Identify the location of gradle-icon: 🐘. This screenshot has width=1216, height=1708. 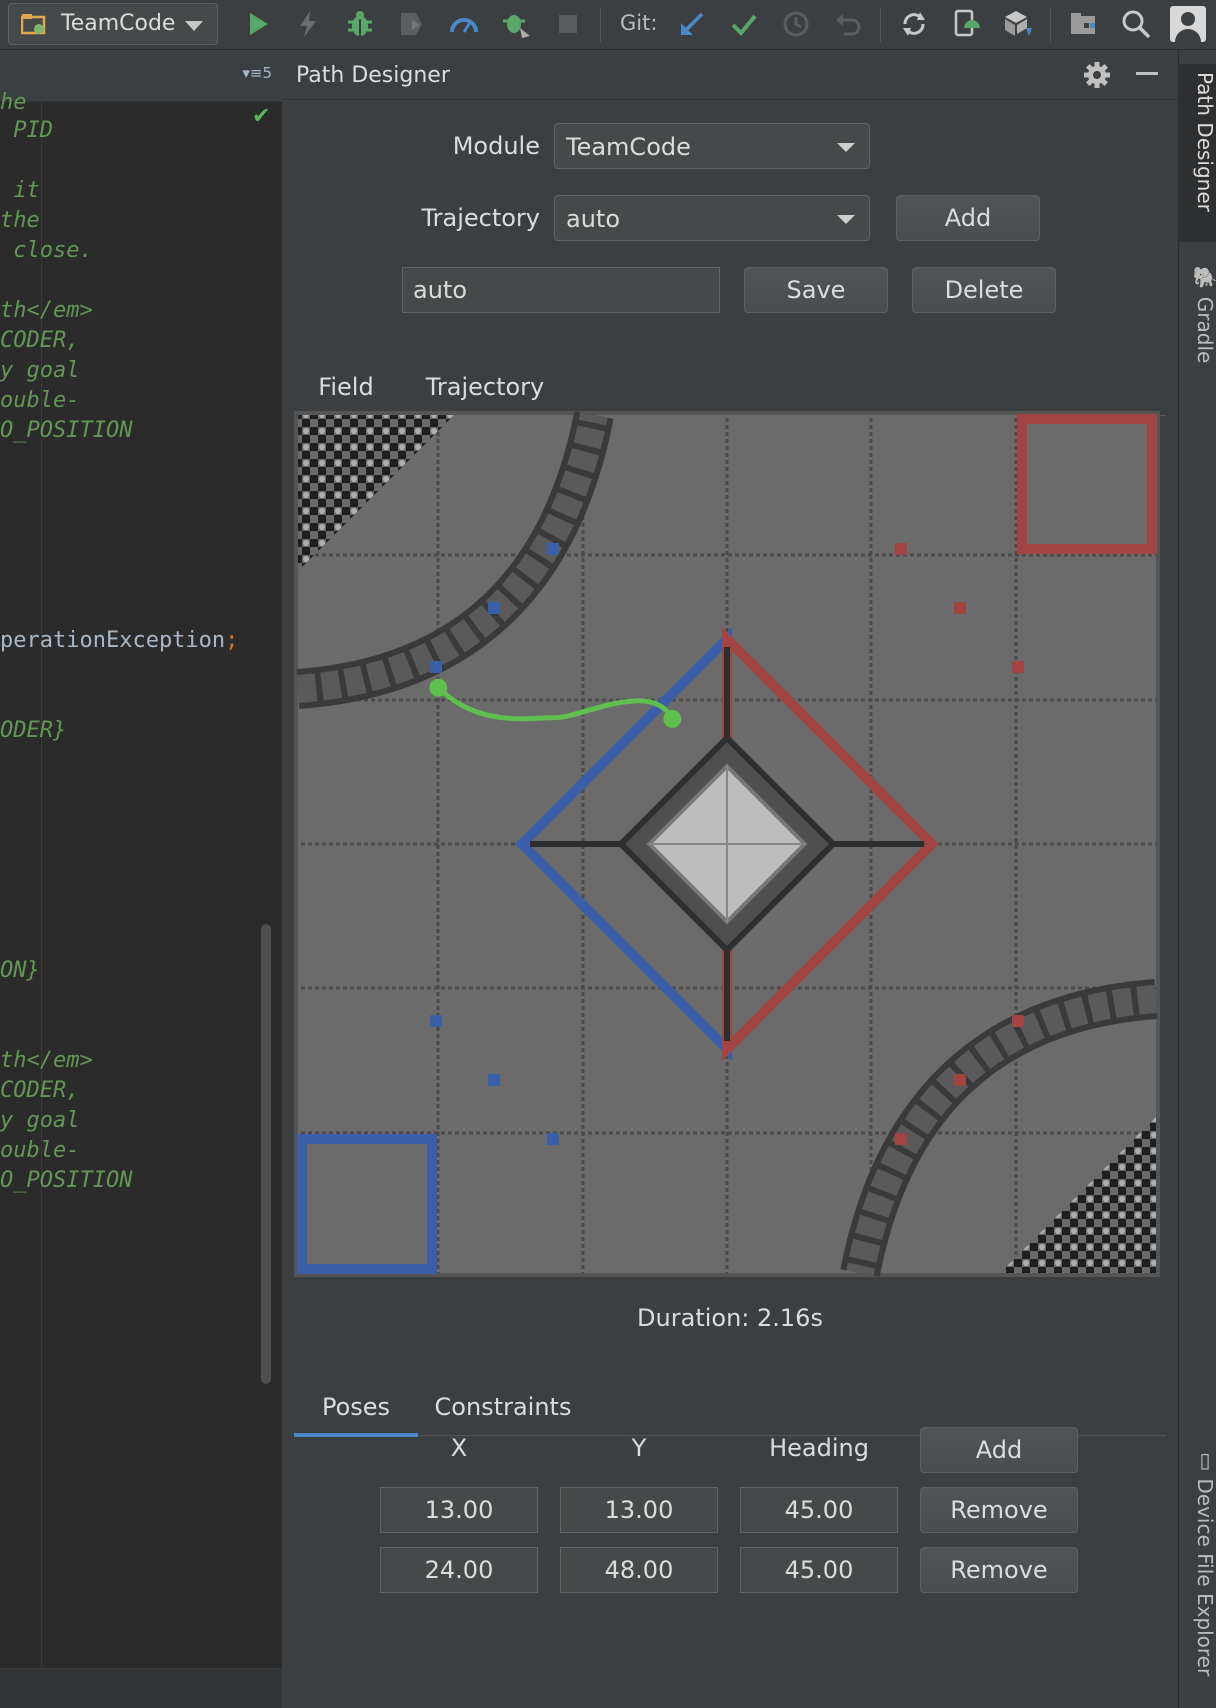
(1204, 278).